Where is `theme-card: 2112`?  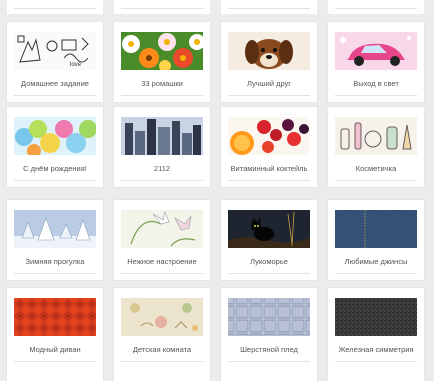
theme-card: 2112 is located at coordinates (162, 147).